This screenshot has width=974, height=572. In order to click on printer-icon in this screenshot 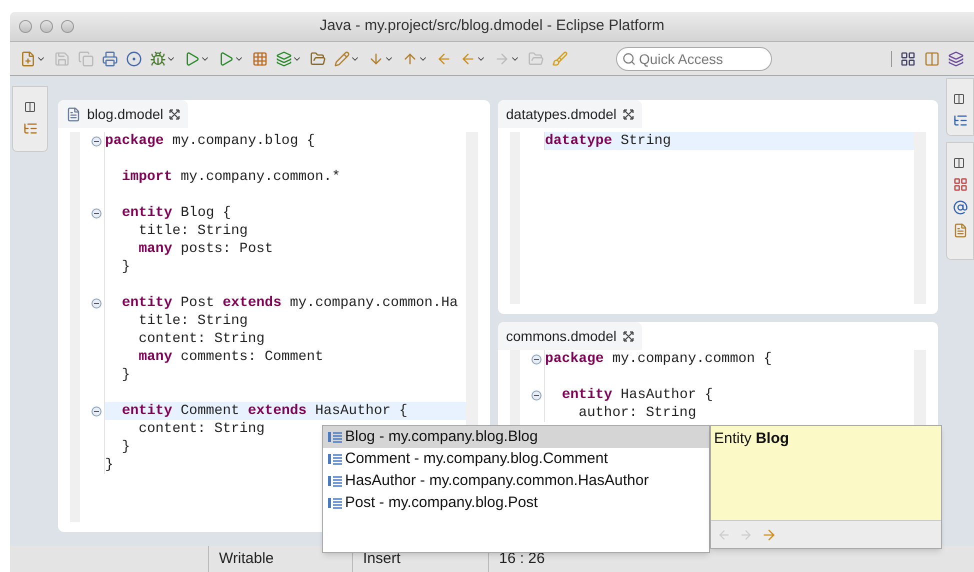, I will do `click(110, 58)`.